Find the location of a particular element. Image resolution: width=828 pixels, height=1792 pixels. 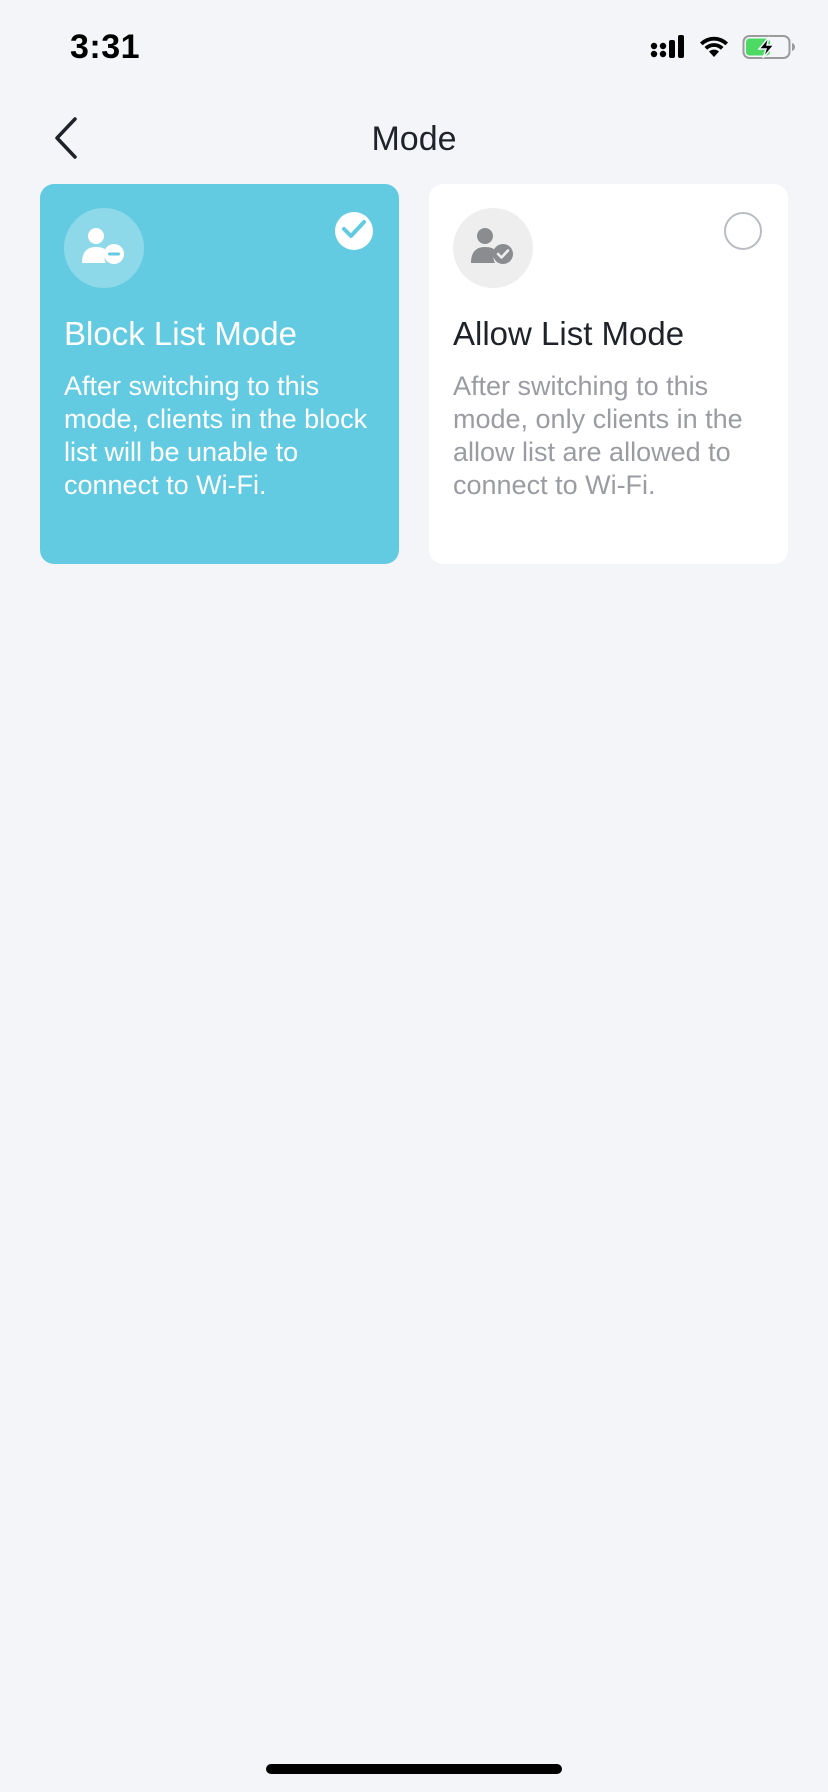

status-icons is located at coordinates (723, 49).